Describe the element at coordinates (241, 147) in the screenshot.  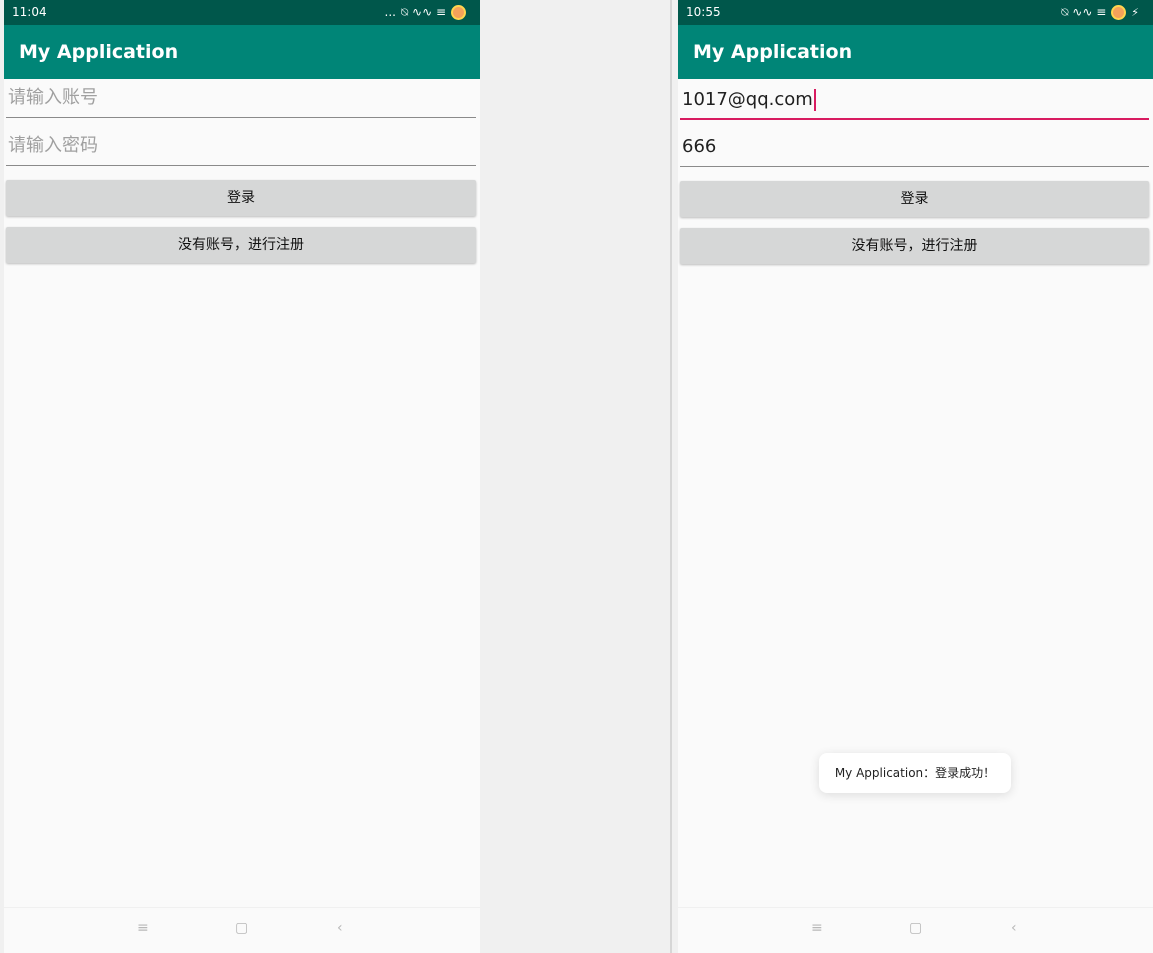
I see `password-input: 请输入密码` at that location.